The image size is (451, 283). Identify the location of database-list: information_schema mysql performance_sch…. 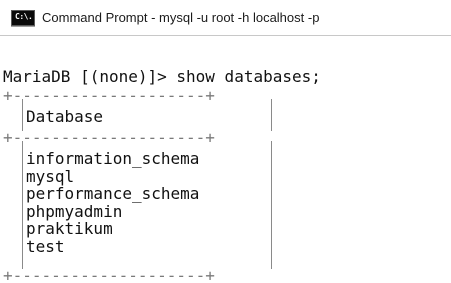
(112, 203).